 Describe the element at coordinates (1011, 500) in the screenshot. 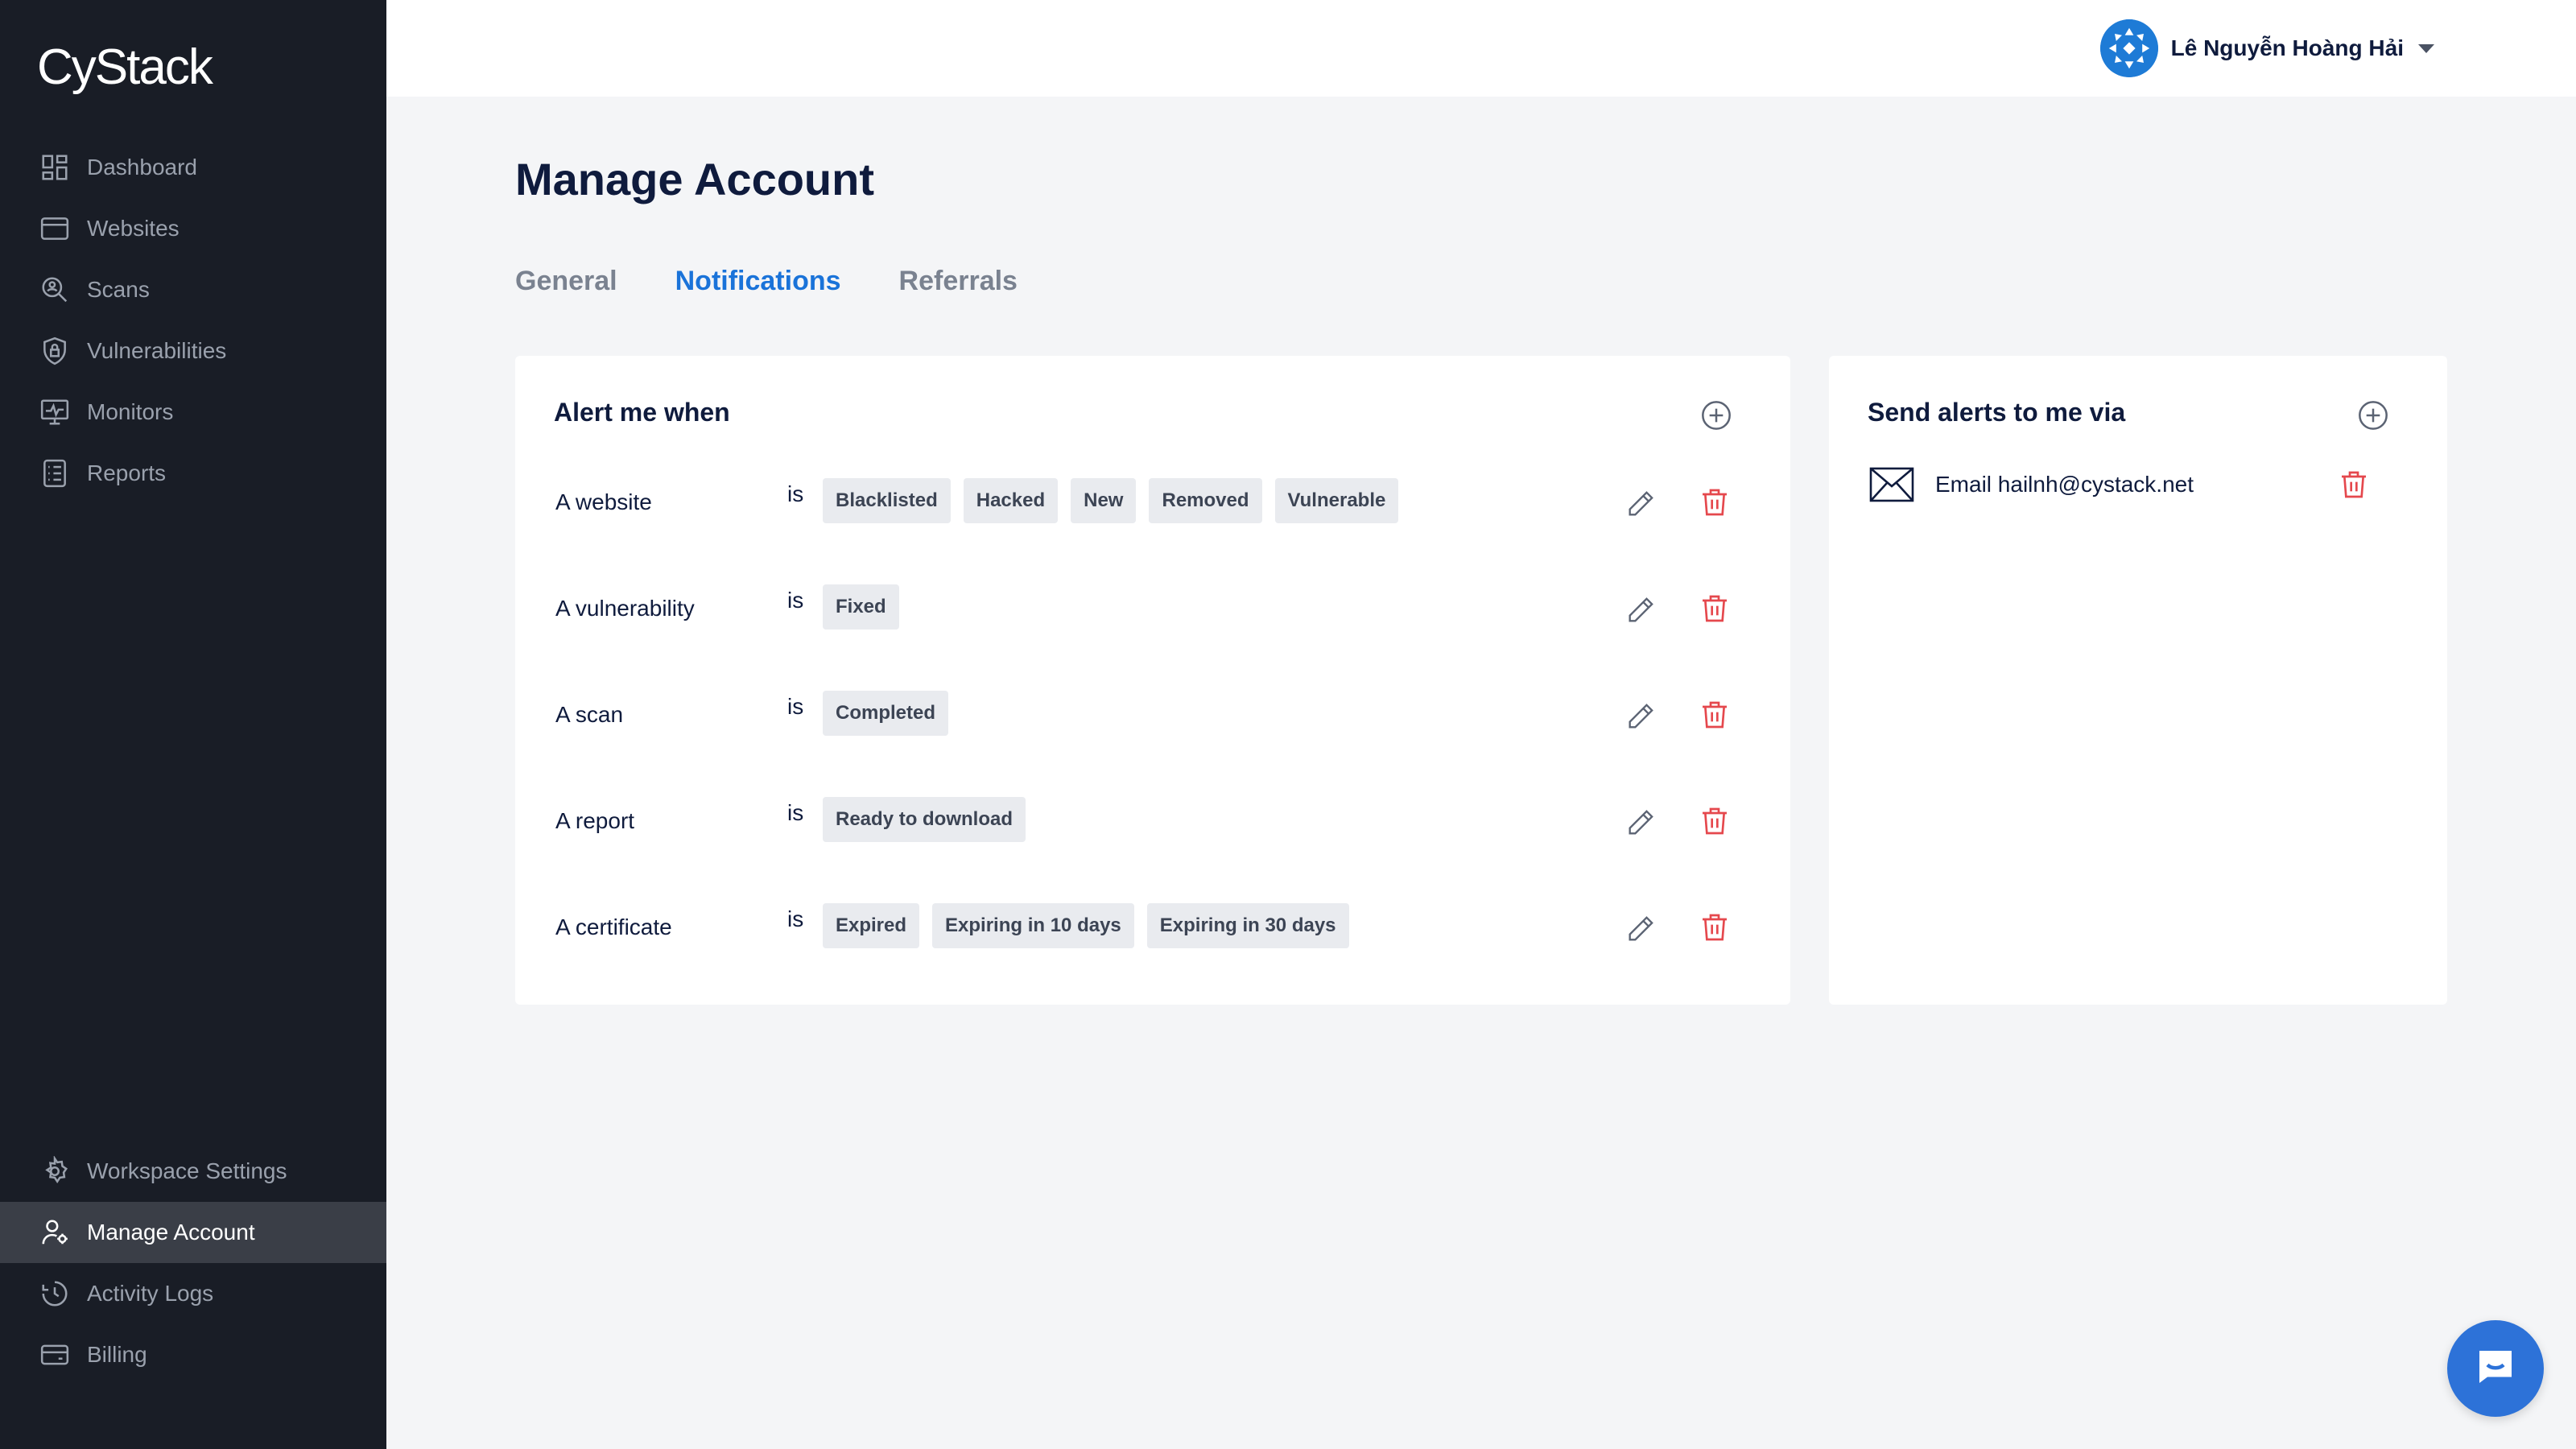

I see `state-tag: Hacked` at that location.